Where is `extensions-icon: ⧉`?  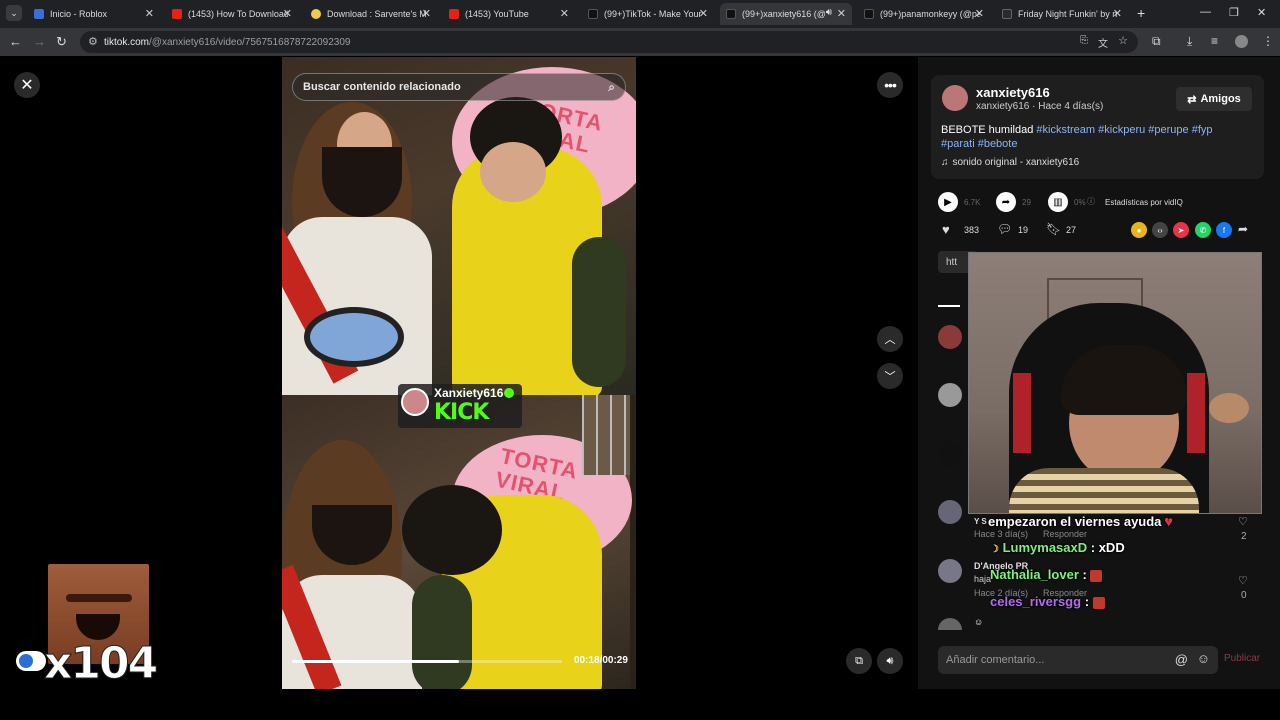 extensions-icon: ⧉ is located at coordinates (1156, 41).